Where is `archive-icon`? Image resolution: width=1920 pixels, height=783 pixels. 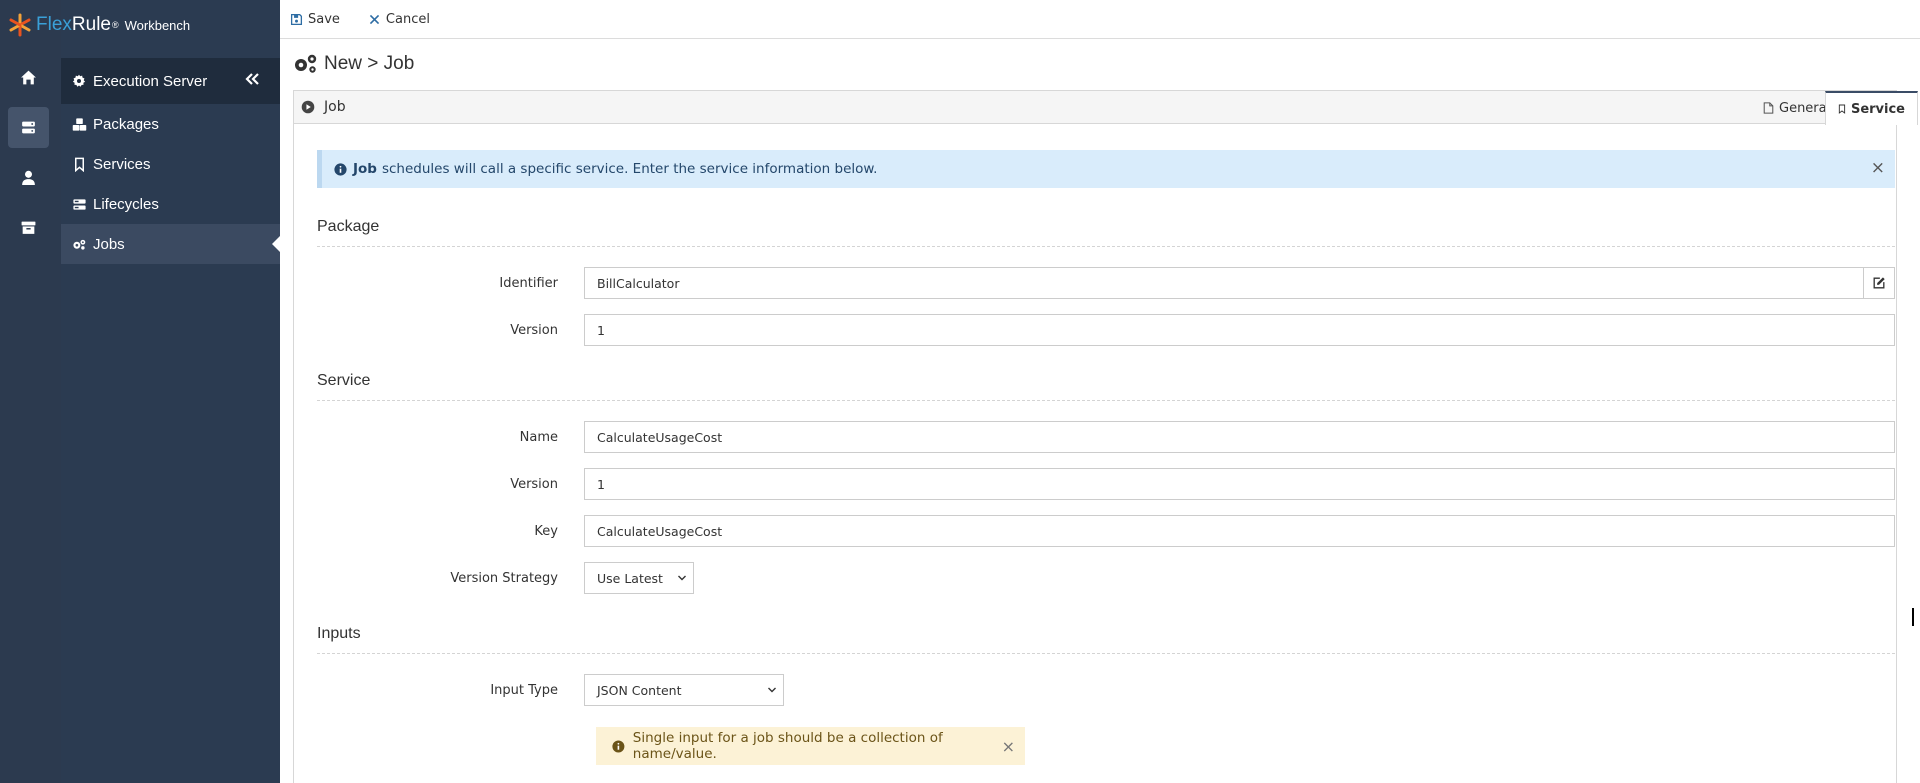 archive-icon is located at coordinates (28, 227).